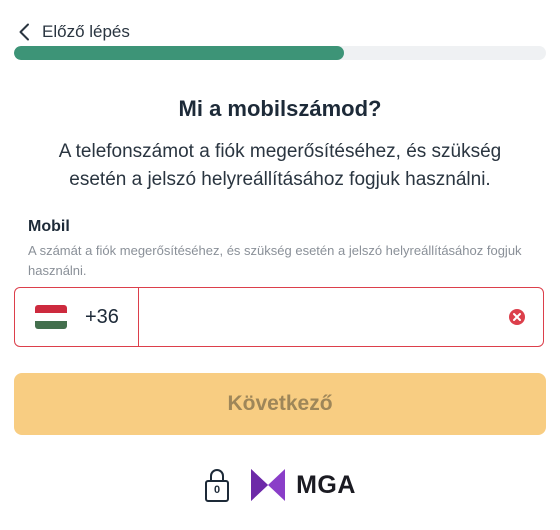 This screenshot has height=530, width=560. I want to click on age-limit-text: 0, so click(217, 490).